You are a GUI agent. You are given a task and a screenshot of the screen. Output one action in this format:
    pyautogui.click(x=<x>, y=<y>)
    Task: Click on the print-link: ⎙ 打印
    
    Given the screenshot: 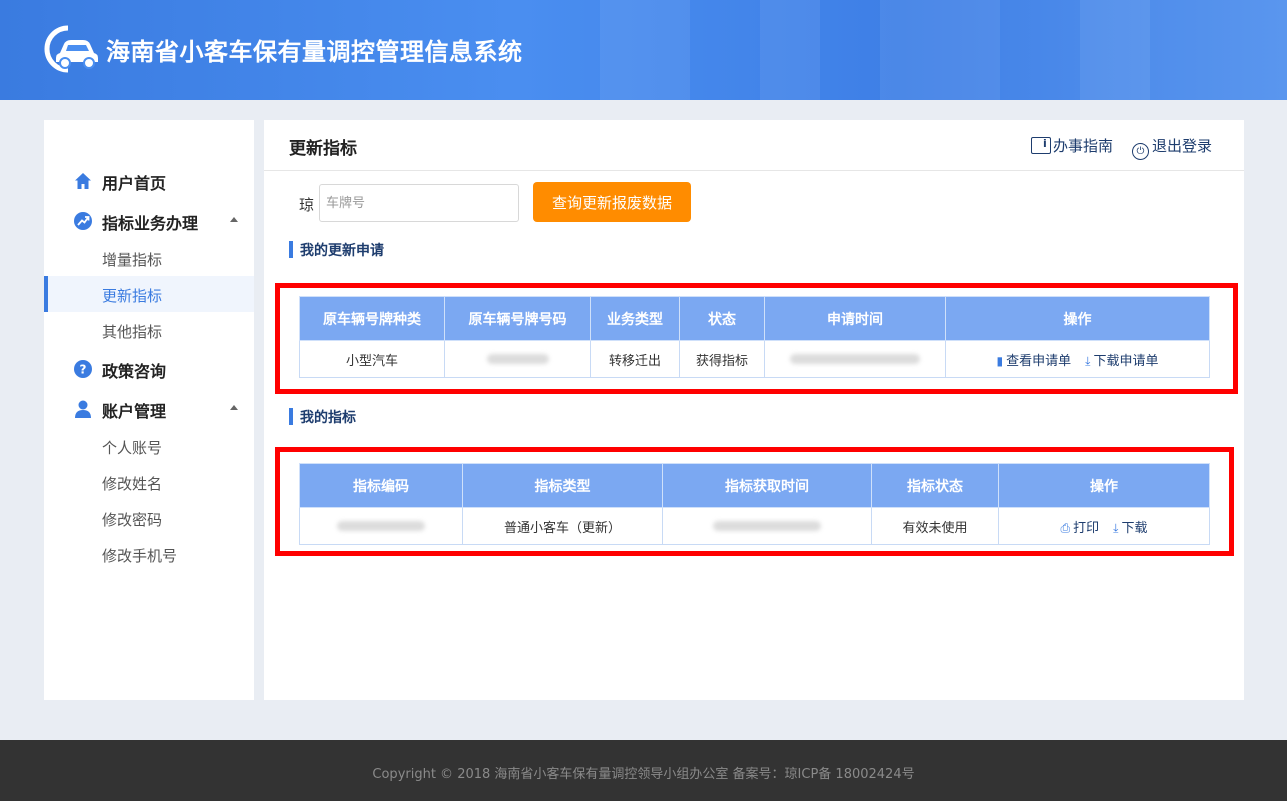 What is the action you would take?
    pyautogui.click(x=1080, y=528)
    